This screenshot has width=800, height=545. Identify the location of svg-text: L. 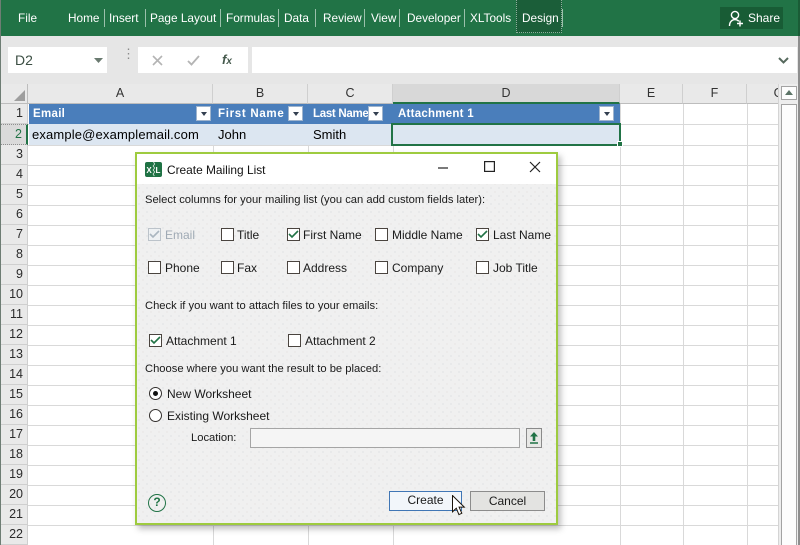
(158, 170).